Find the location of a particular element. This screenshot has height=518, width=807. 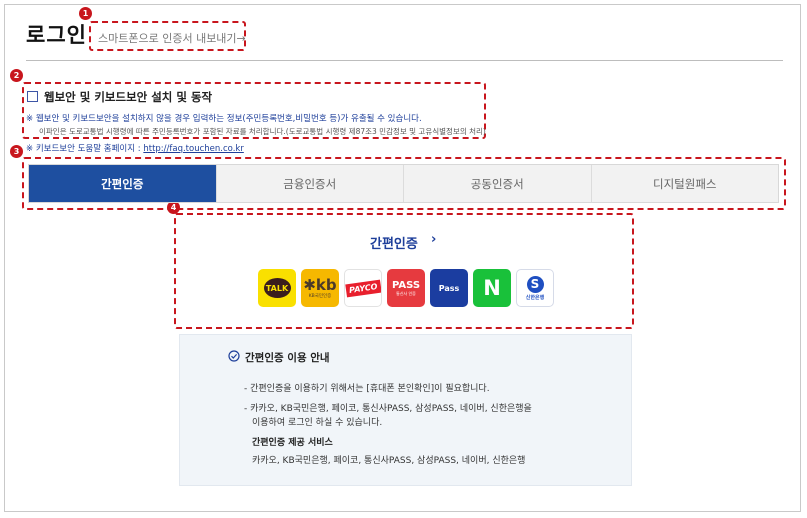

tab-joint-certificate: 공동인증서 is located at coordinates (498, 183).